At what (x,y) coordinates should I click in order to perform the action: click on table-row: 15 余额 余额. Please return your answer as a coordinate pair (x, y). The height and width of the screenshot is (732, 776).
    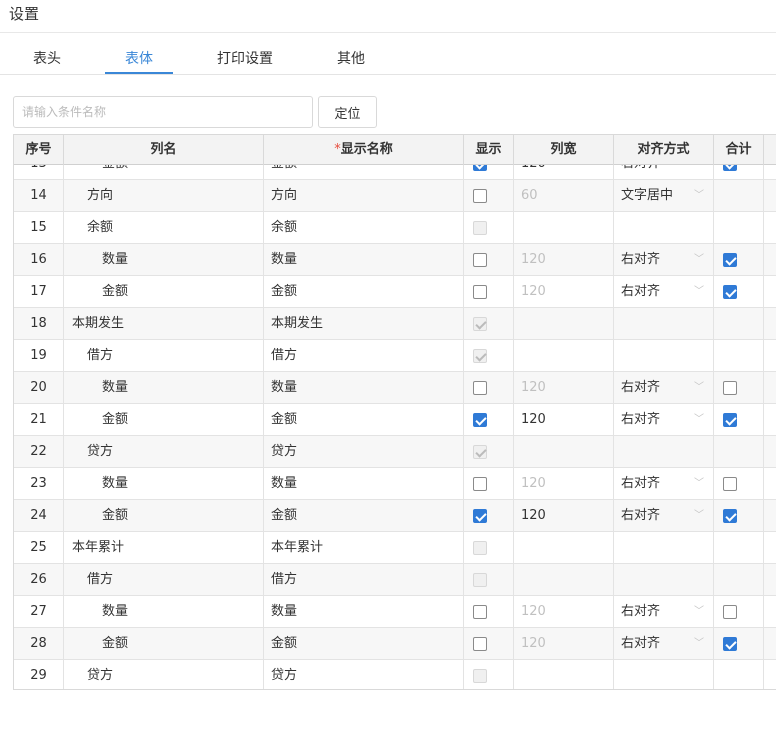
    Looking at the image, I should click on (395, 228).